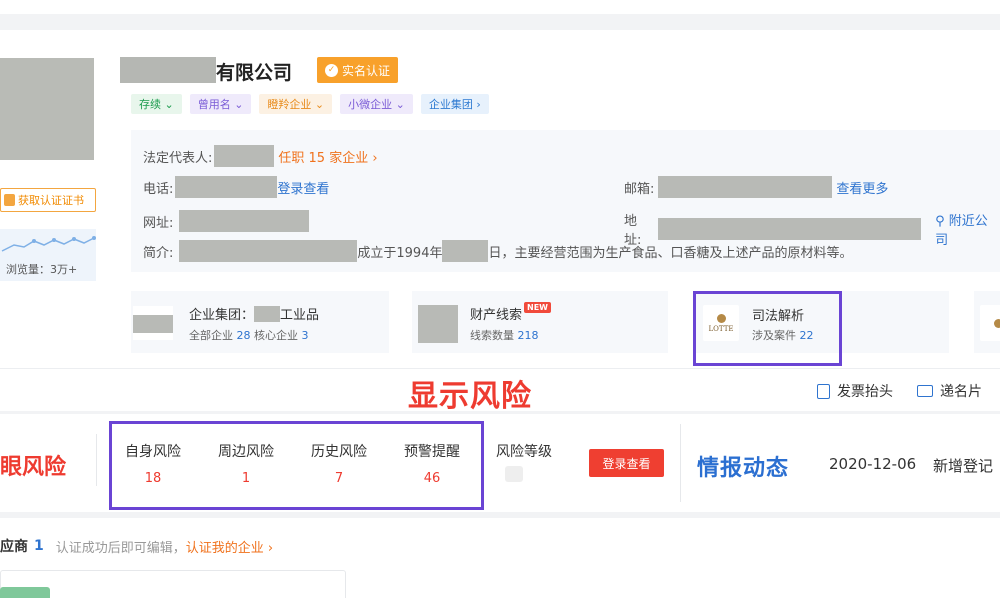  Describe the element at coordinates (48, 255) in the screenshot. I see `visits-panel: 浏览量：3万+` at that location.